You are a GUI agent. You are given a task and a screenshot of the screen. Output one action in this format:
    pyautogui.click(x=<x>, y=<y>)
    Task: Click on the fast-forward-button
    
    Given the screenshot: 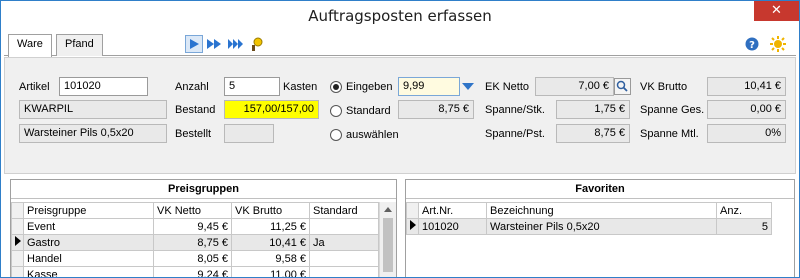 What is the action you would take?
    pyautogui.click(x=214, y=44)
    